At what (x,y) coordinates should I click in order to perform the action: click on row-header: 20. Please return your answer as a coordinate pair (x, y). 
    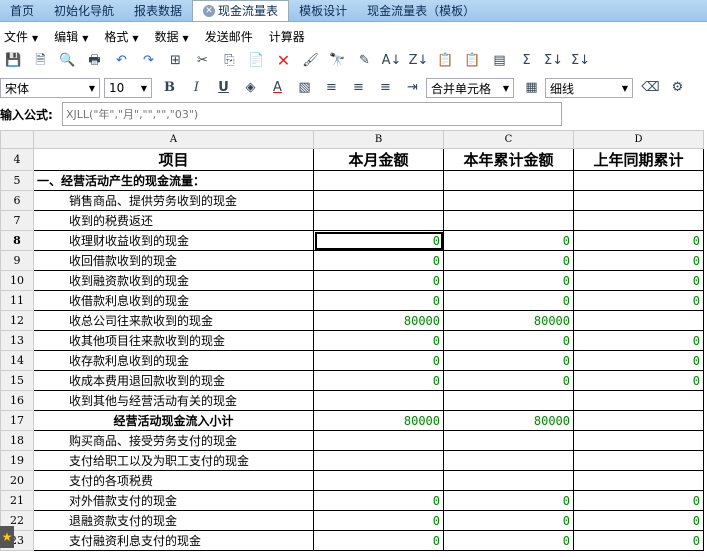
    Looking at the image, I should click on (17, 480).